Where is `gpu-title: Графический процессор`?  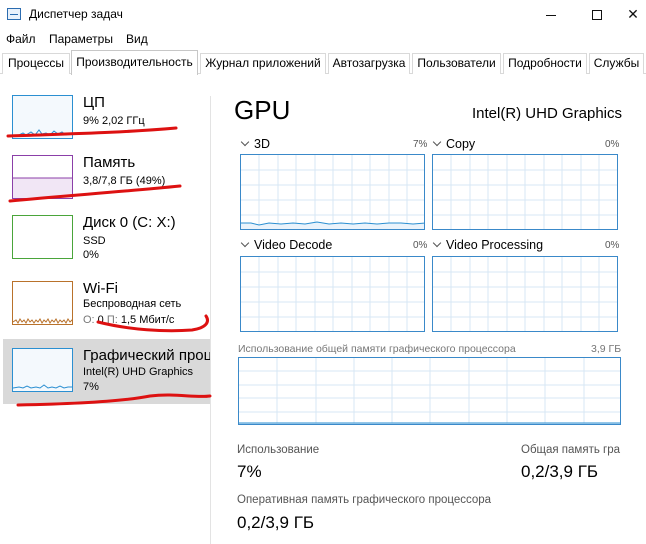
gpu-title: Графический процессор is located at coordinates (146, 355).